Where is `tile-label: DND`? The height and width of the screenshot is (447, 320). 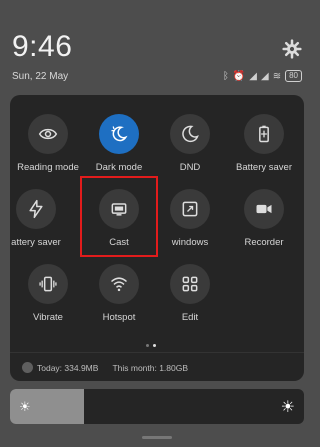
tile-label: DND is located at coordinates (190, 167).